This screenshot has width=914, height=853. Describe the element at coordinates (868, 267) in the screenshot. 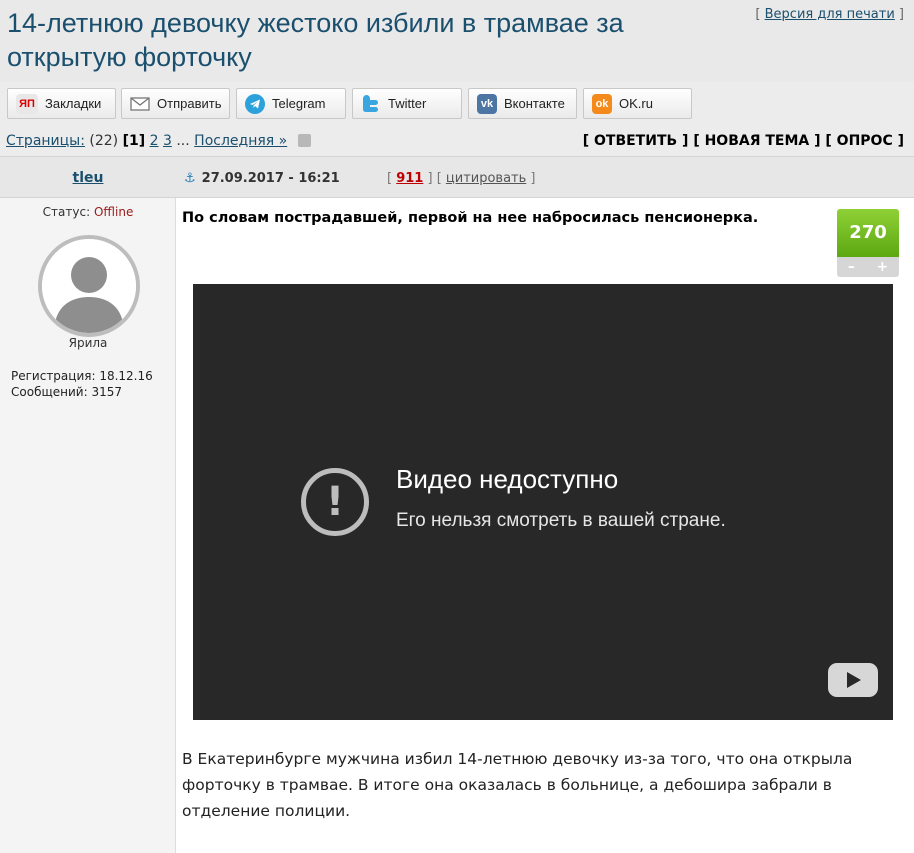

I see `rating-controls: – +` at that location.